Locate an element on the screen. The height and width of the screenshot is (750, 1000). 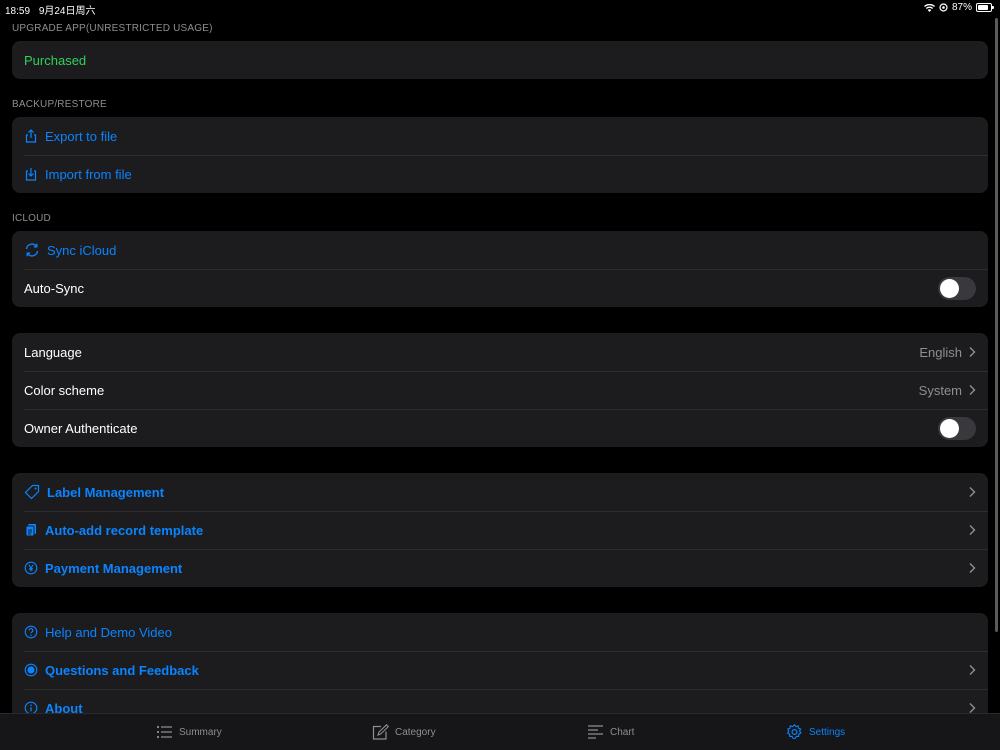
yen-circle-icon is located at coordinates (31, 568).